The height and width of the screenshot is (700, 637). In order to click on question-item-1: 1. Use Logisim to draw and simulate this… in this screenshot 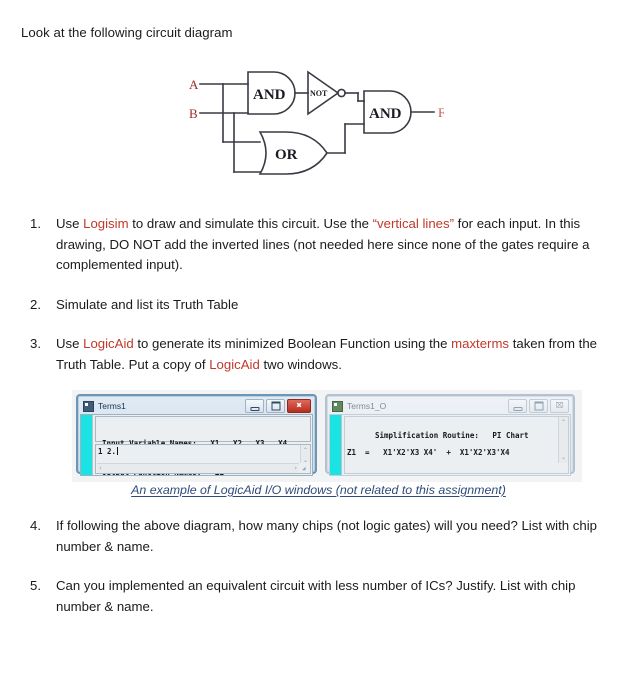, I will do `click(320, 245)`.